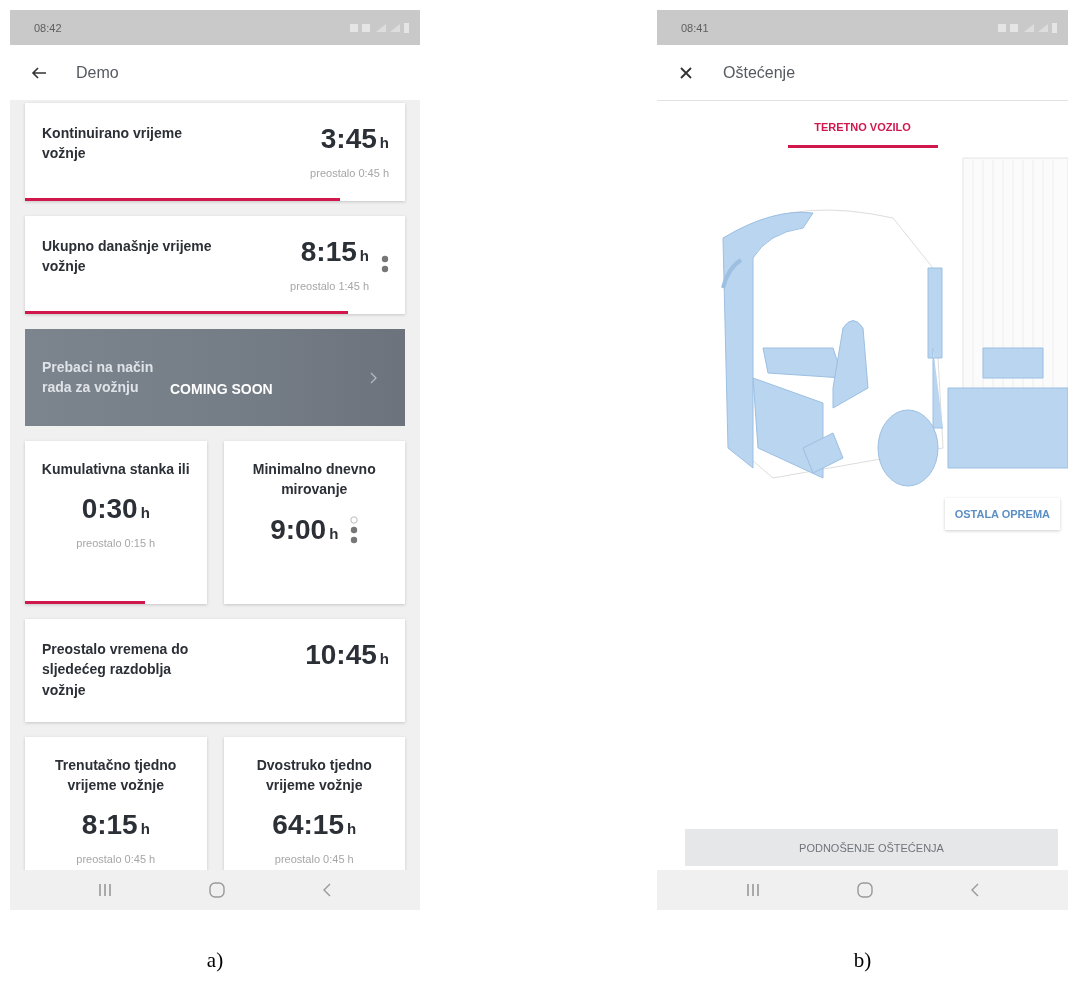 Image resolution: width=1068 pixels, height=996 pixels. I want to click on mode-switch-banner: Prebaci na način rada za vožnju COMING SOON, so click(215, 377).